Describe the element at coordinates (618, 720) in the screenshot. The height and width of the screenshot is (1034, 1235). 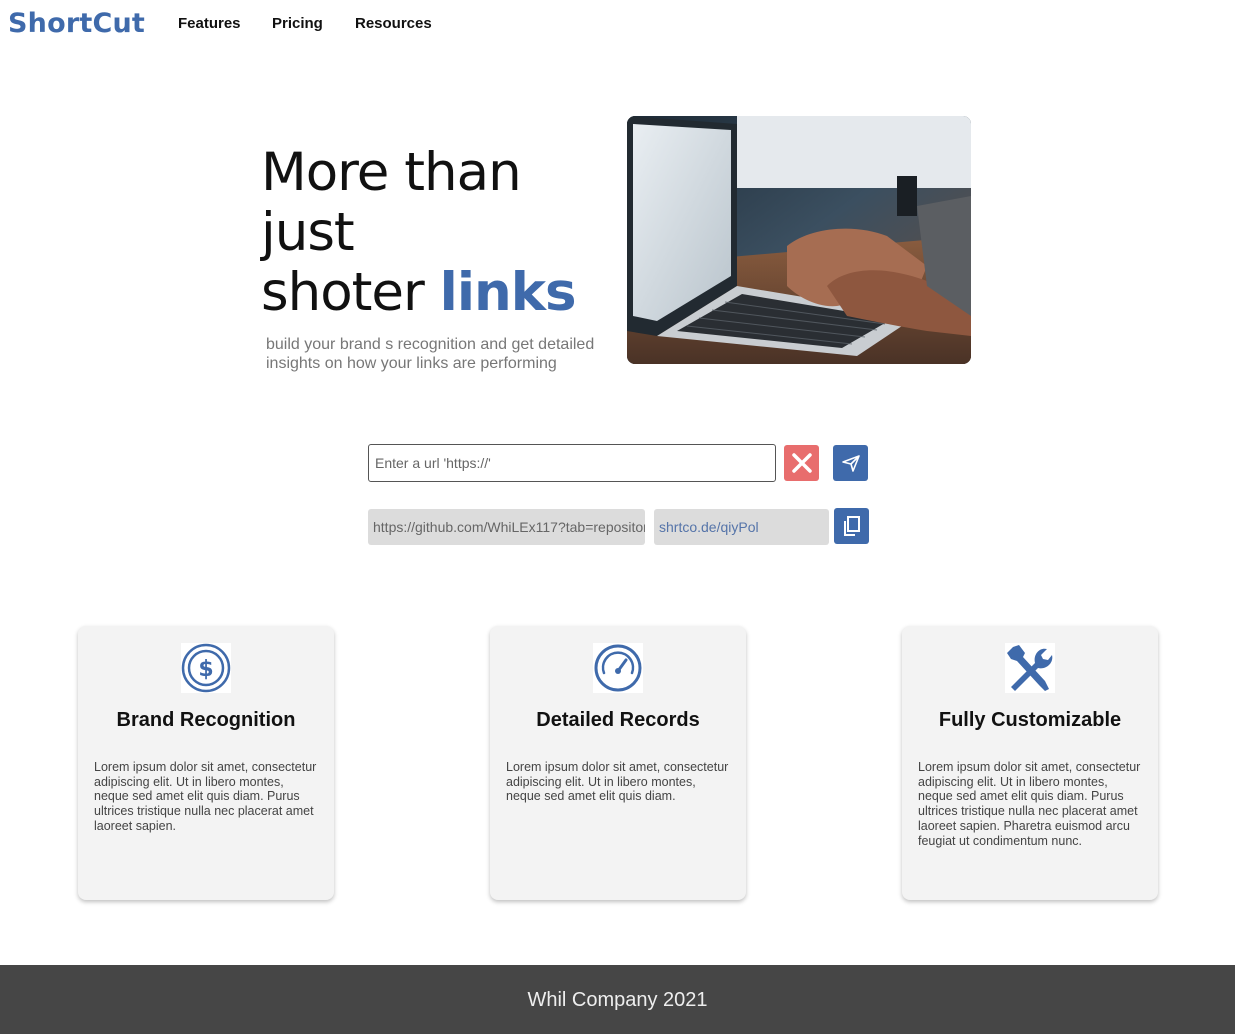
I see `card-title: Detailed Records` at that location.